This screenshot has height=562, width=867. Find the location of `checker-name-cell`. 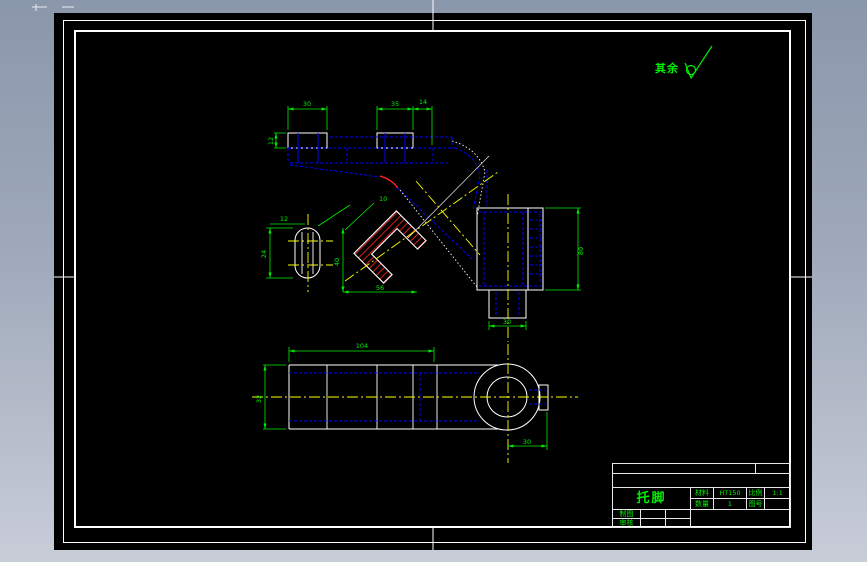

checker-name-cell is located at coordinates (653, 523).